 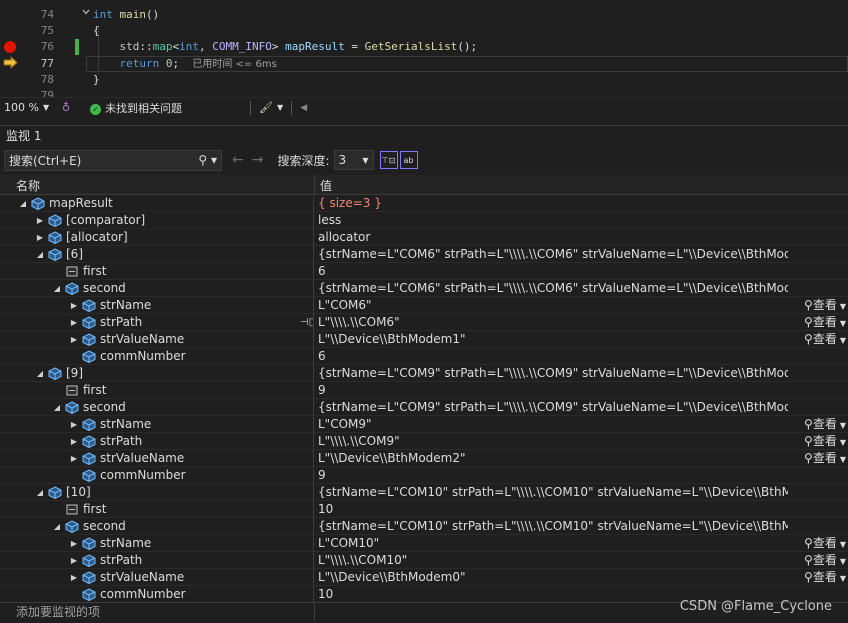 I want to click on watch-value: L"COM10", so click(x=553, y=543).